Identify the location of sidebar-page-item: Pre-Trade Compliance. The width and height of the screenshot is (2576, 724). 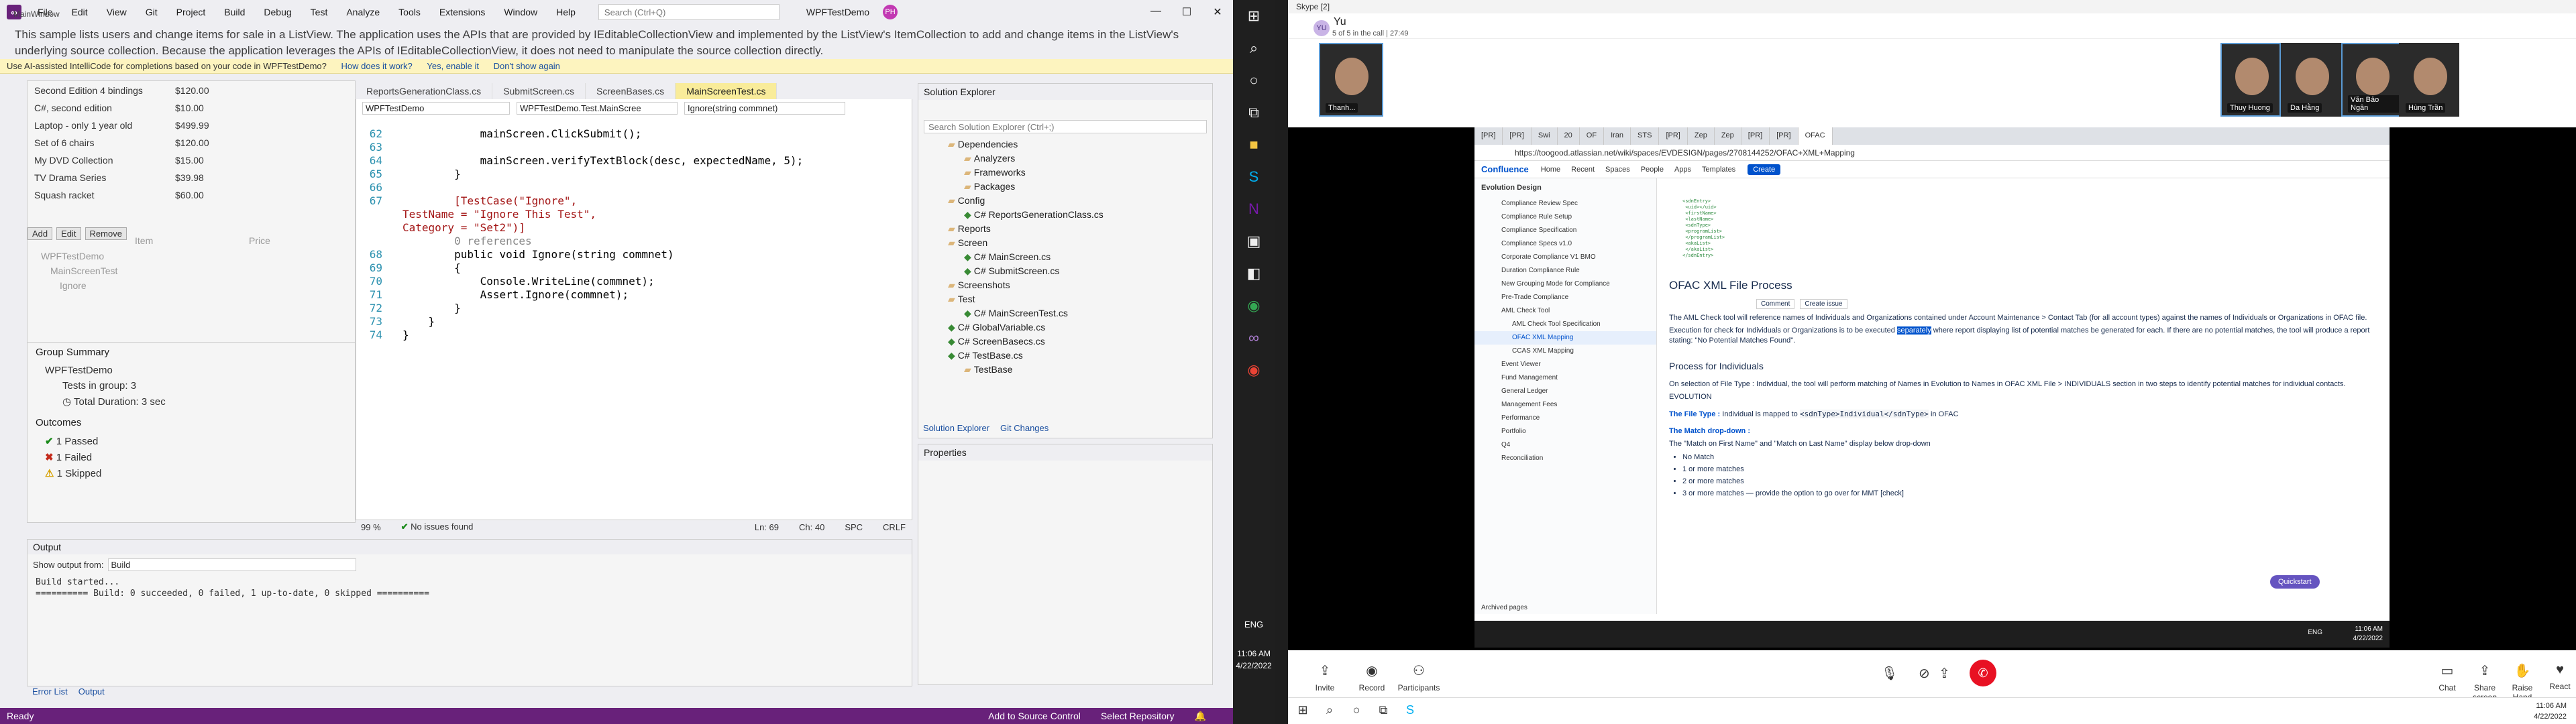
(1565, 297).